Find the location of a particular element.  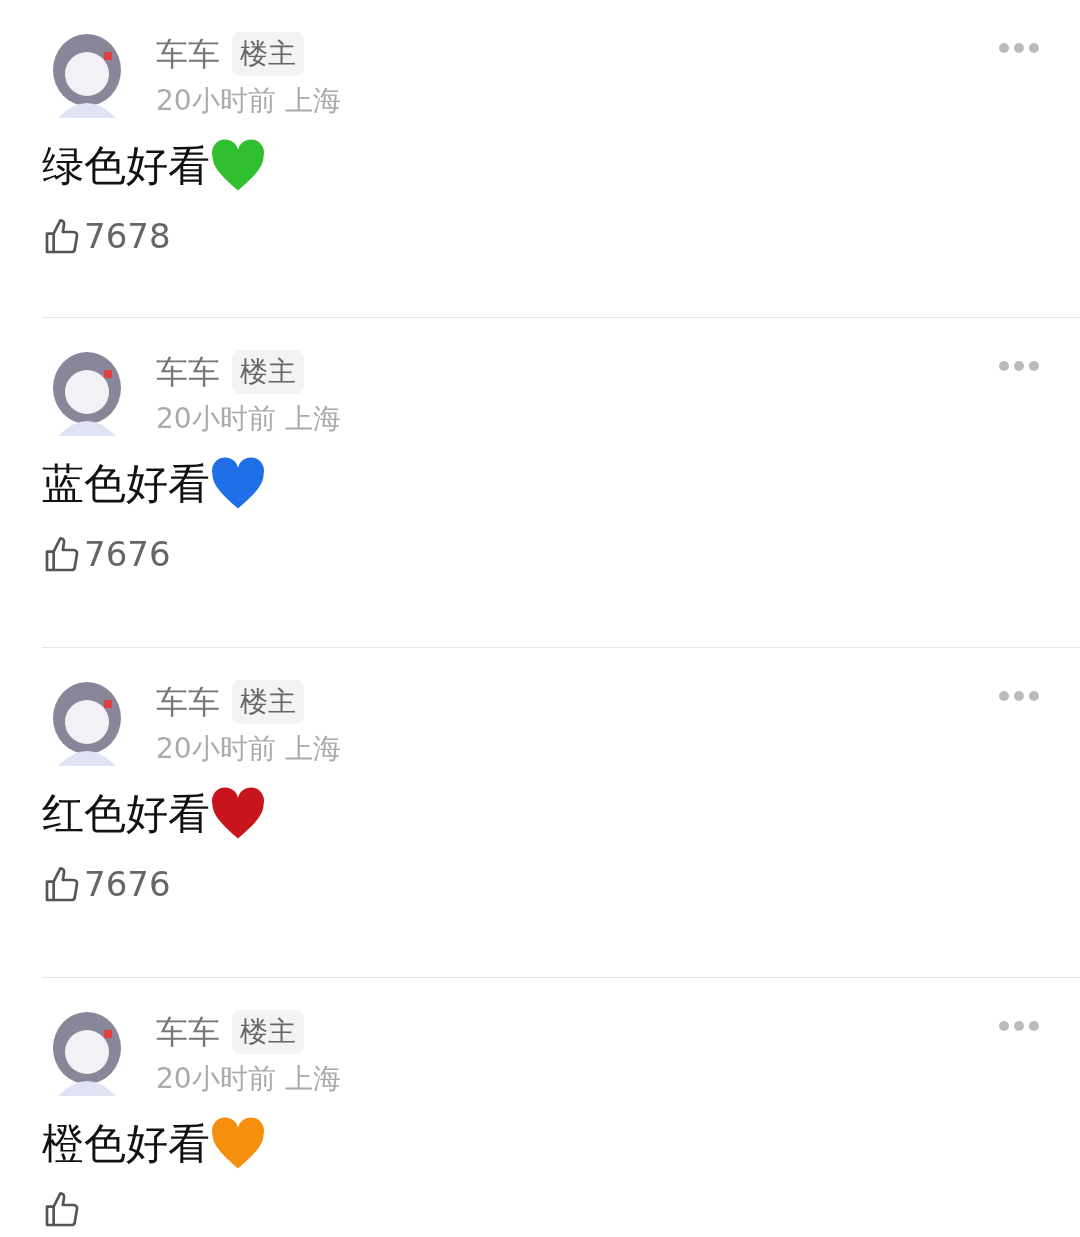

comment-text: 橙色好看 is located at coordinates (126, 1144).